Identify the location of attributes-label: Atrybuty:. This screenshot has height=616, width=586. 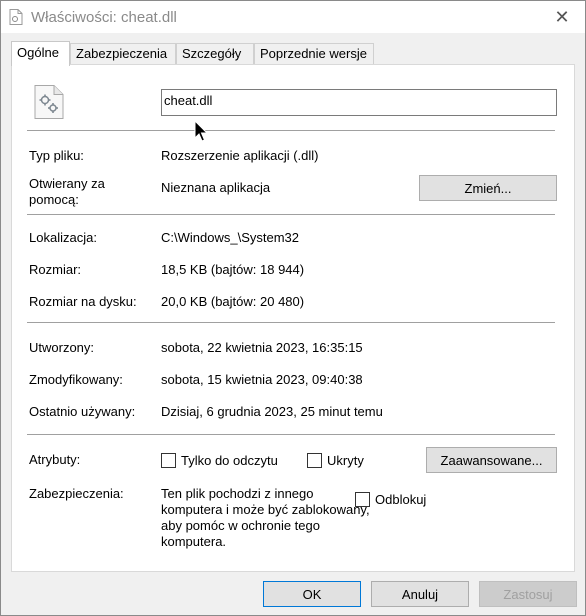
(55, 459).